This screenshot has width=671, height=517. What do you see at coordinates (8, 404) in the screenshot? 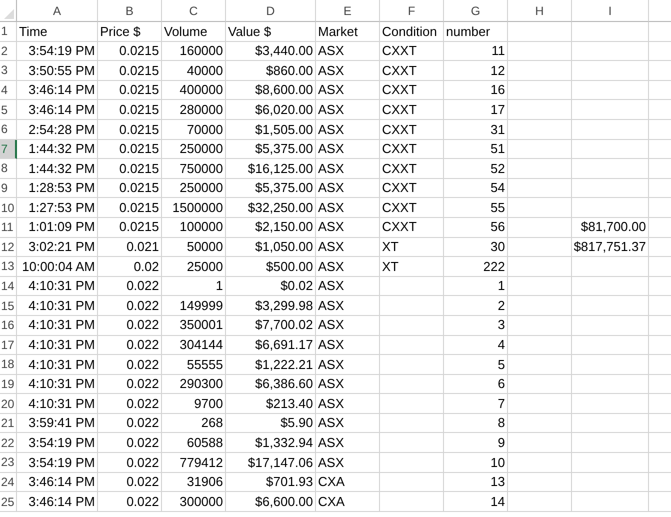
I see `row-header: 20` at bounding box center [8, 404].